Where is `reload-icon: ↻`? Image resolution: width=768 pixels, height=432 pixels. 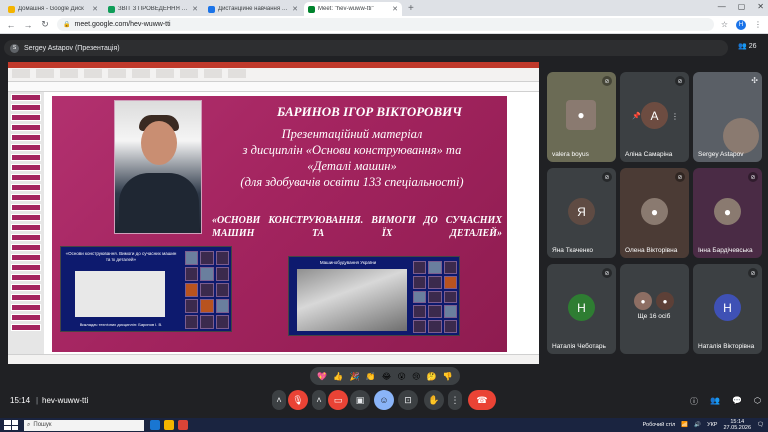 reload-icon: ↻ is located at coordinates (45, 24).